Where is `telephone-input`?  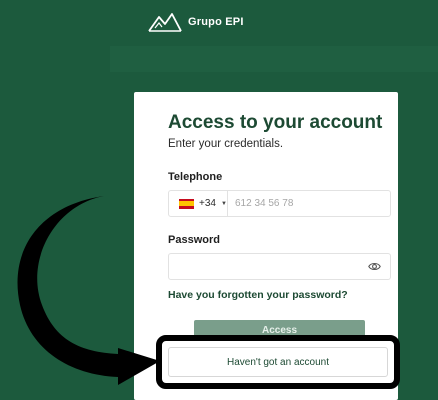
telephone-input is located at coordinates (310, 203).